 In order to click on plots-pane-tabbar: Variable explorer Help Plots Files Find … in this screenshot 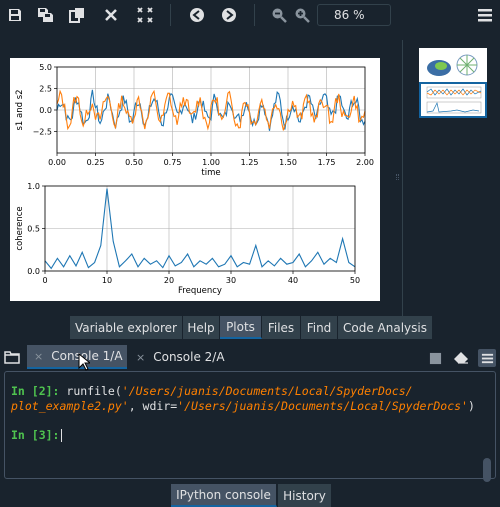, I will do `click(250, 327)`.